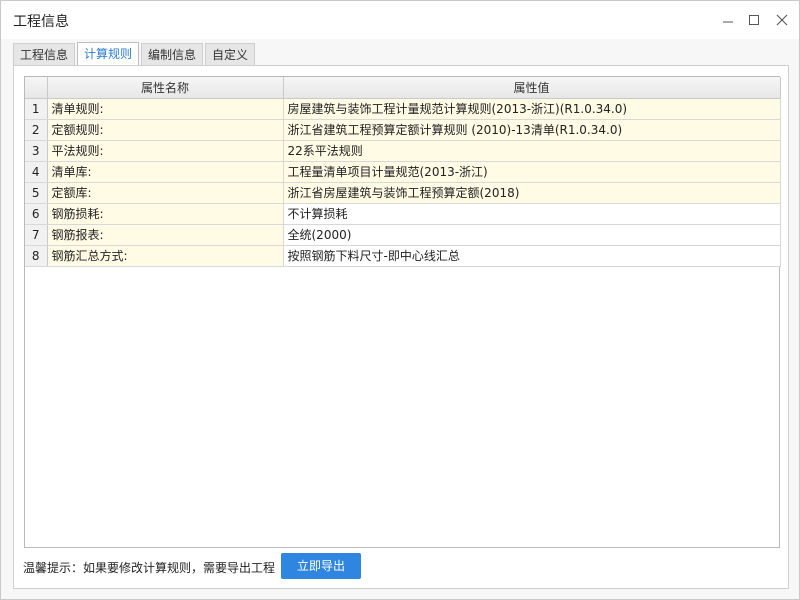 This screenshot has width=800, height=600. What do you see at coordinates (532, 151) in the screenshot?
I see `property-value: 22系平法规则` at bounding box center [532, 151].